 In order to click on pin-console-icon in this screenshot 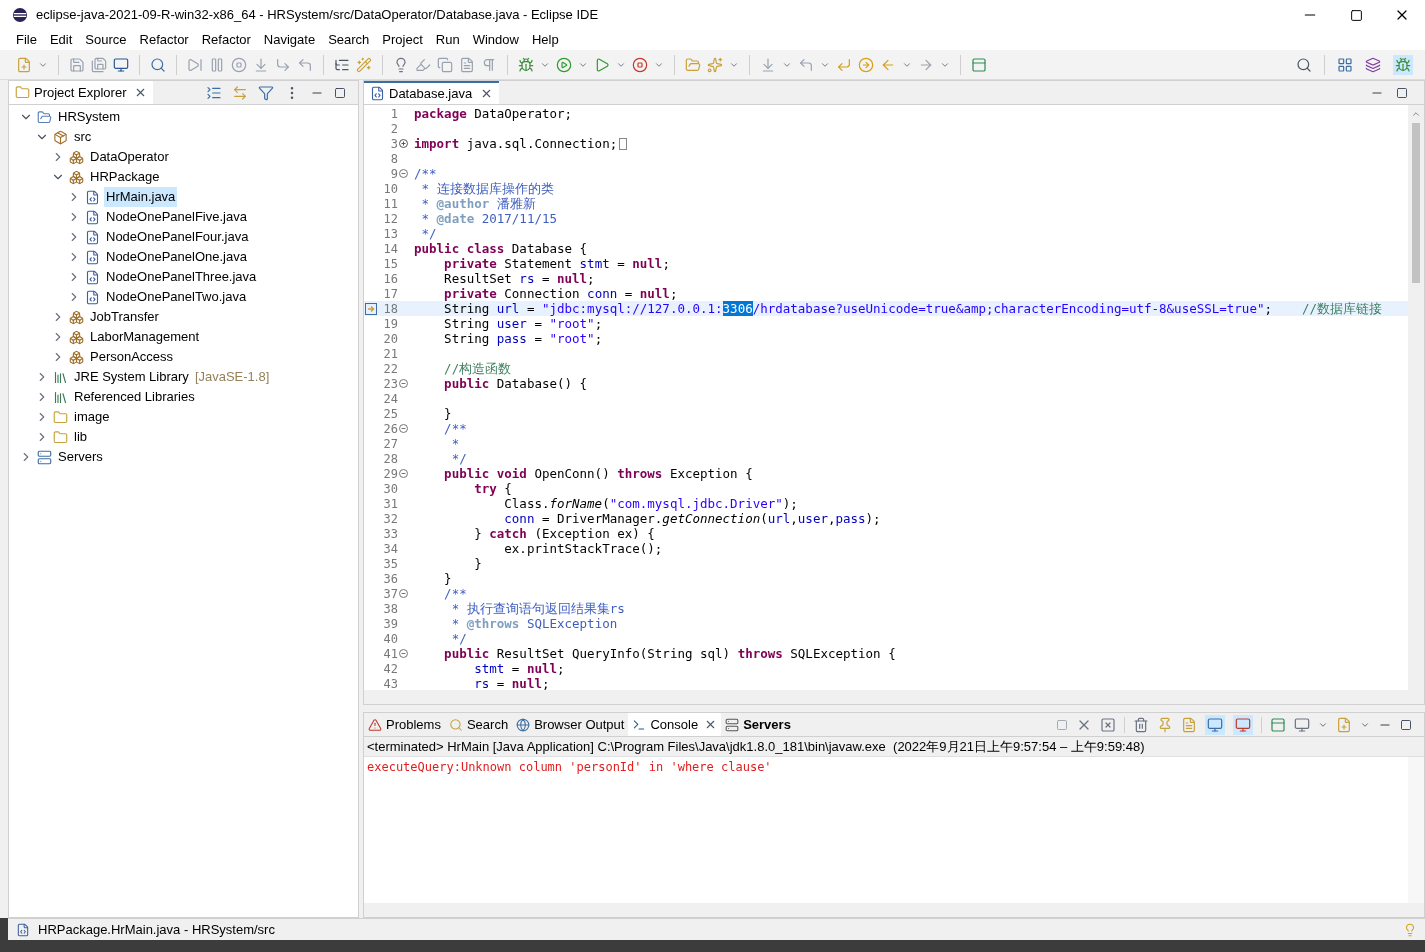, I will do `click(1278, 724)`.